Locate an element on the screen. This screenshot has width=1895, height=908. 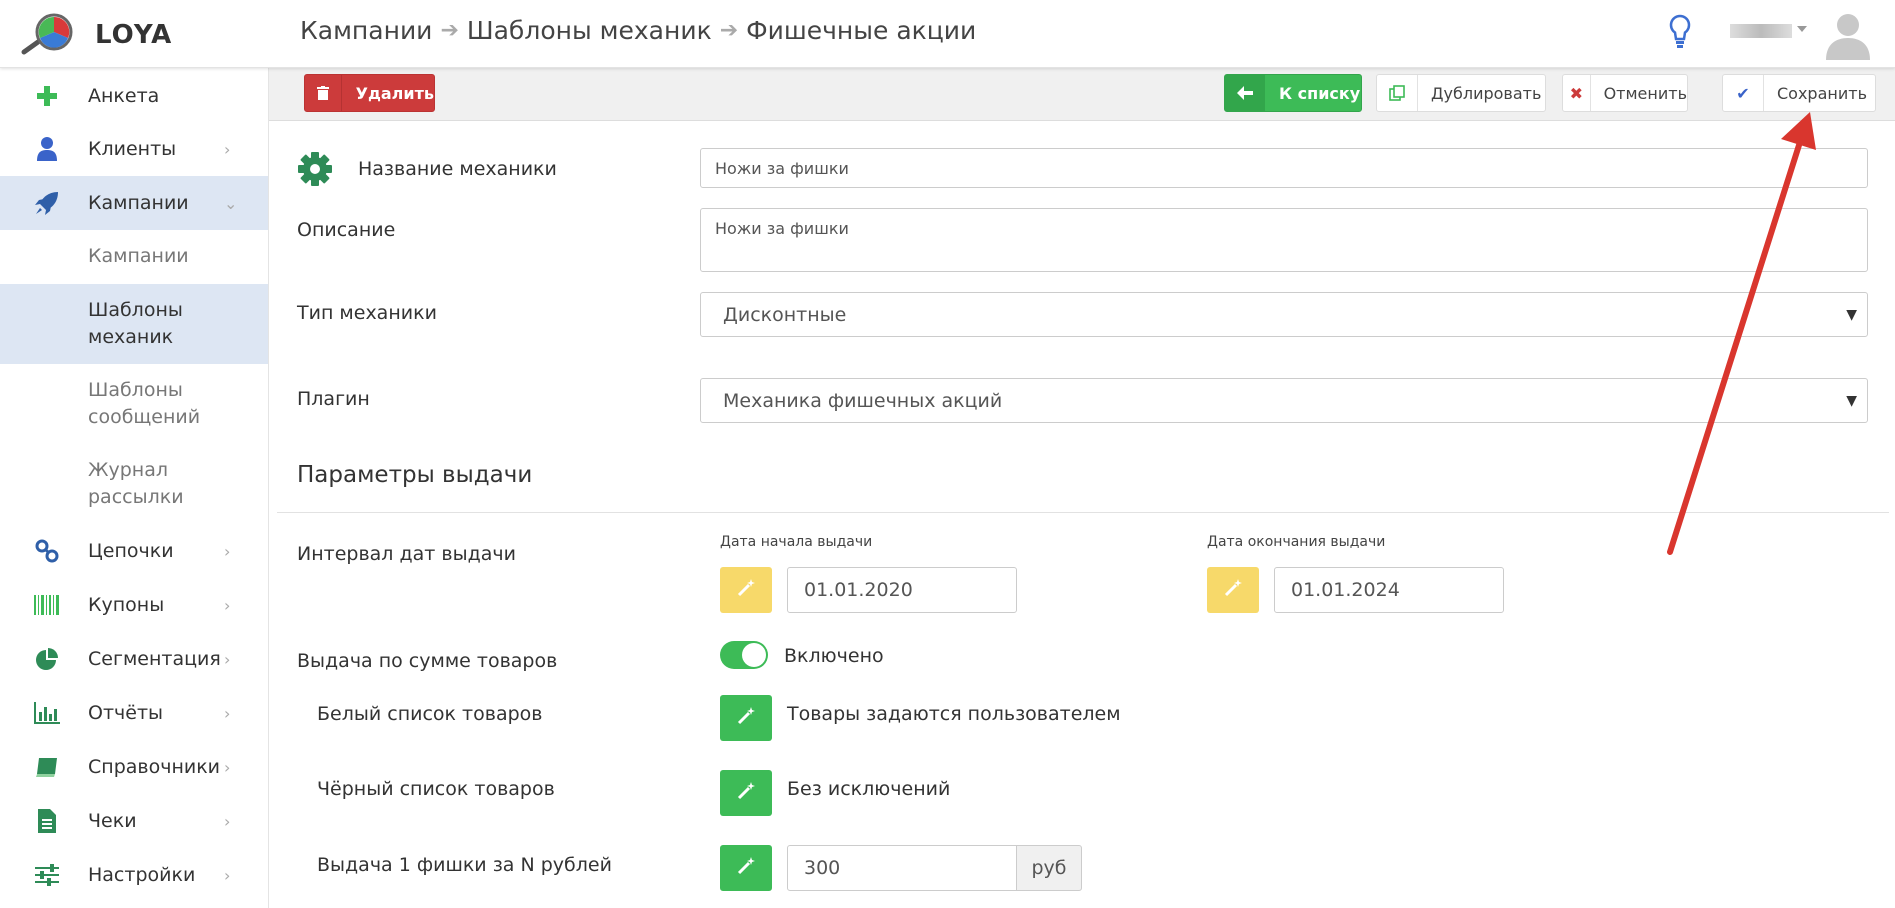
end-date-input: 01.01.2024 is located at coordinates (1389, 590).